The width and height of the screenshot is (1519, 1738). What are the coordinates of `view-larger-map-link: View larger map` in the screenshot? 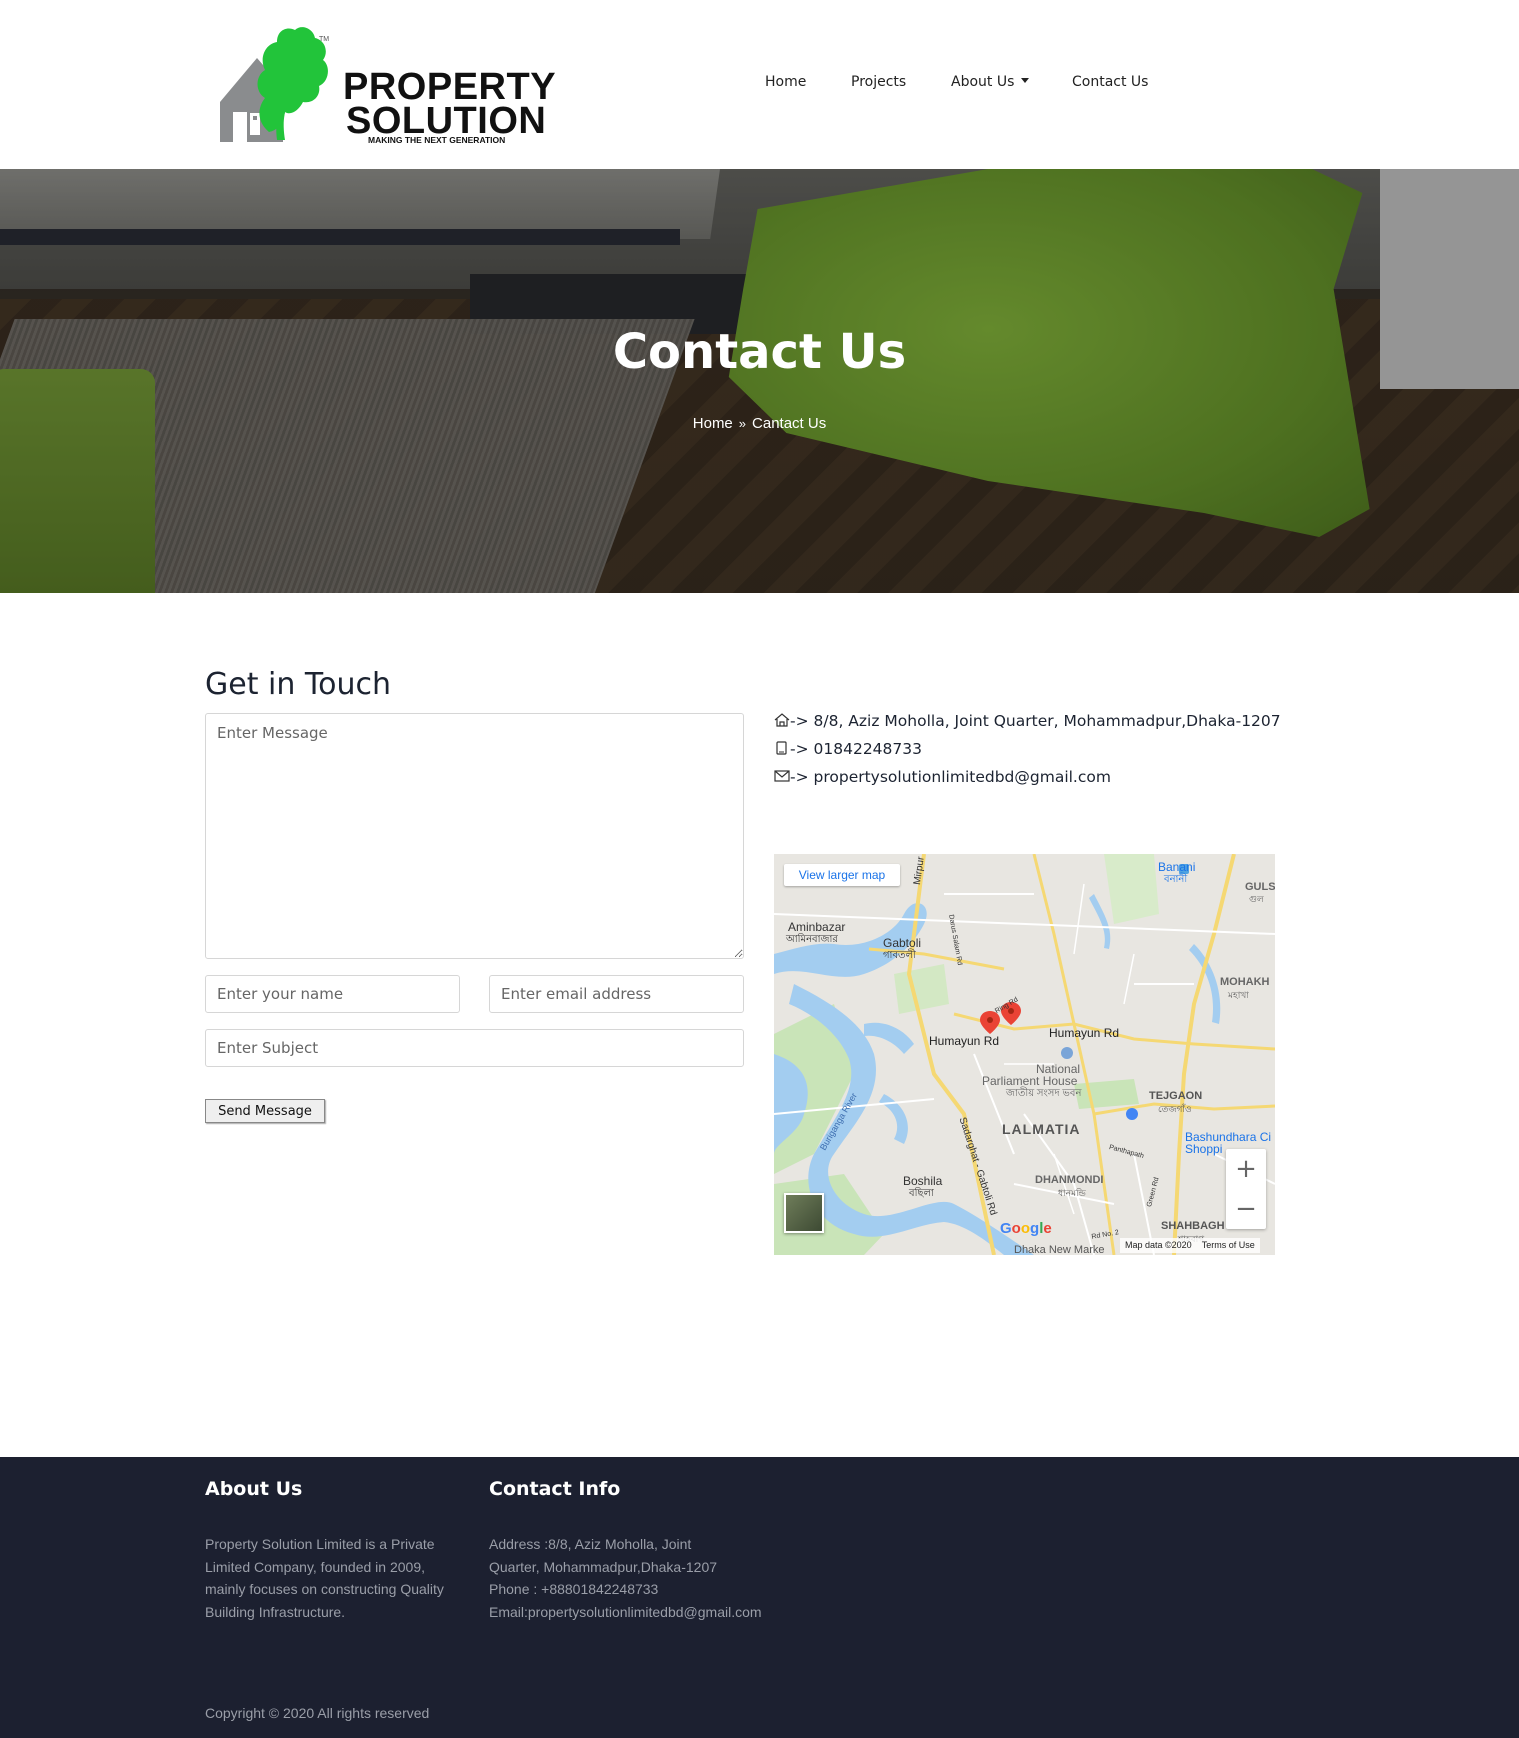 It's located at (842, 875).